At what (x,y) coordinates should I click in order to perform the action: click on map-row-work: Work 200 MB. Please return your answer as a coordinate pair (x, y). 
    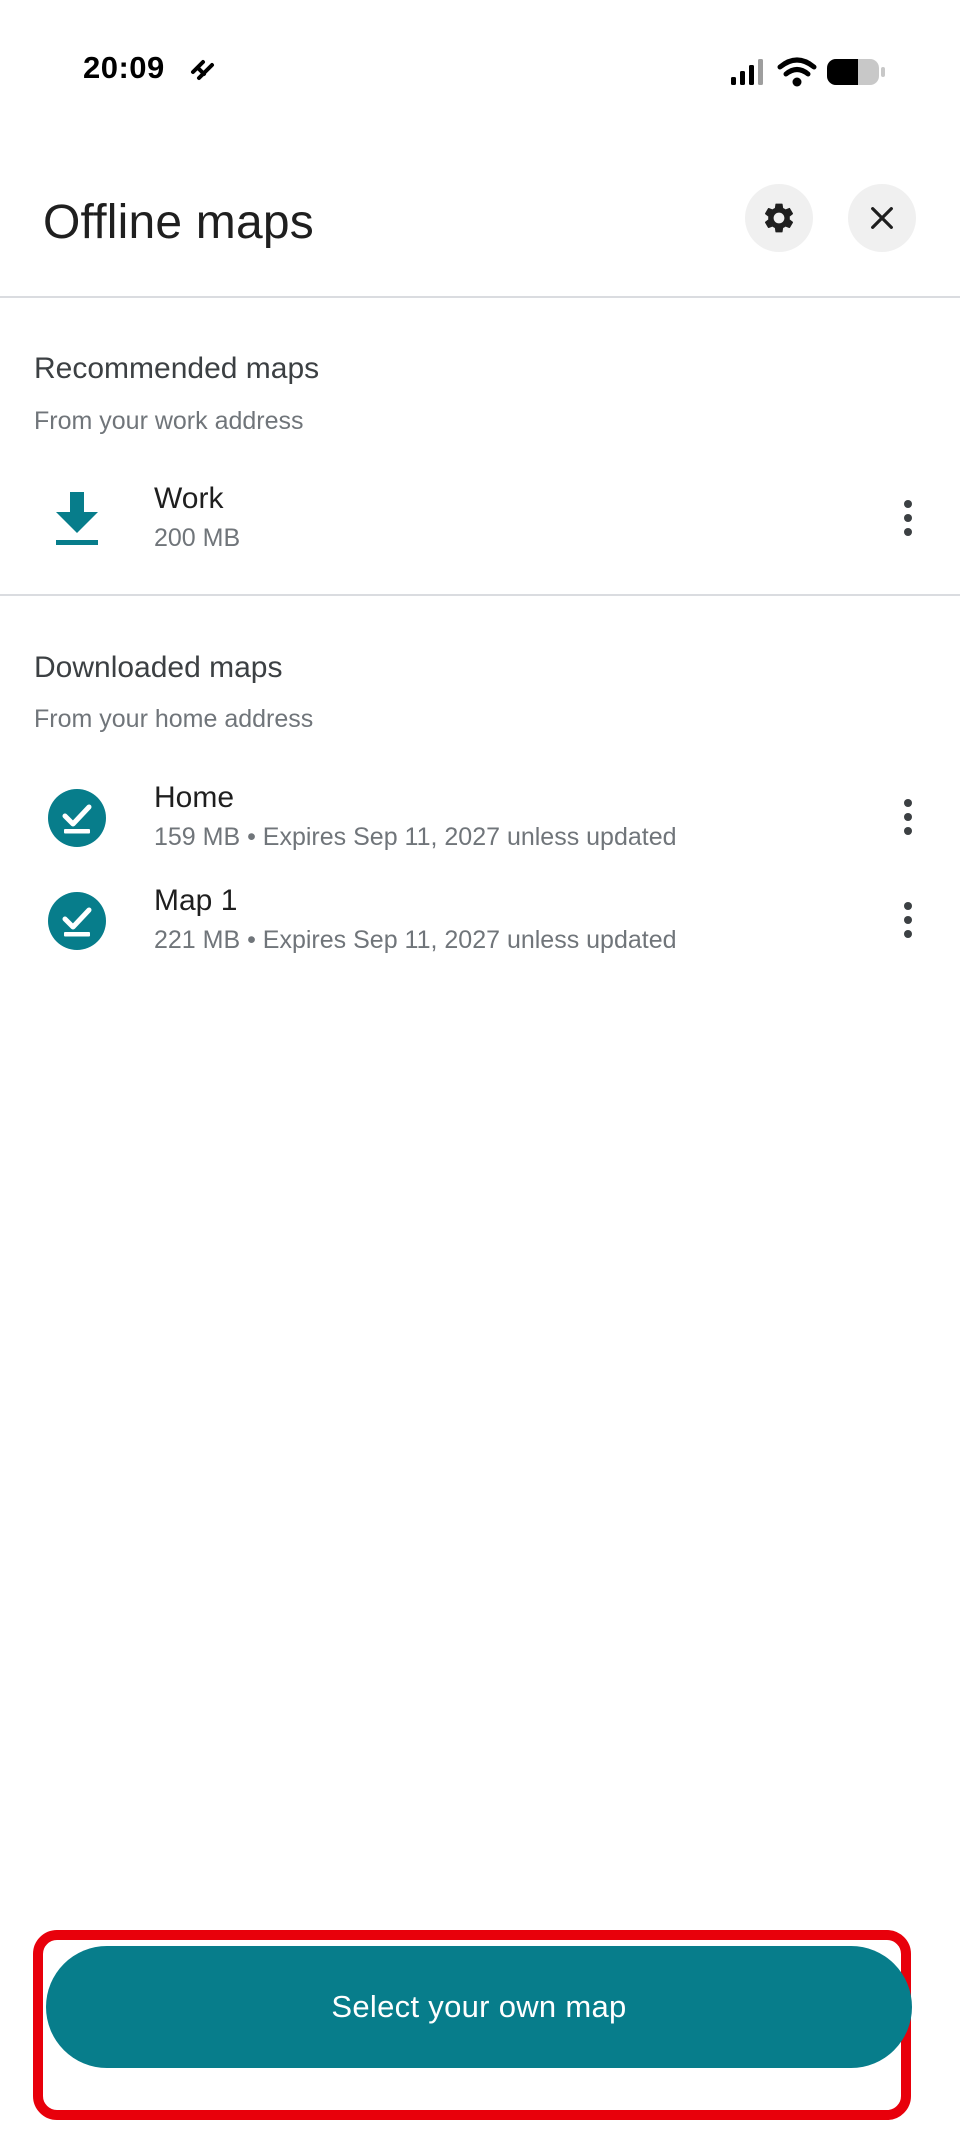
    Looking at the image, I should click on (480, 520).